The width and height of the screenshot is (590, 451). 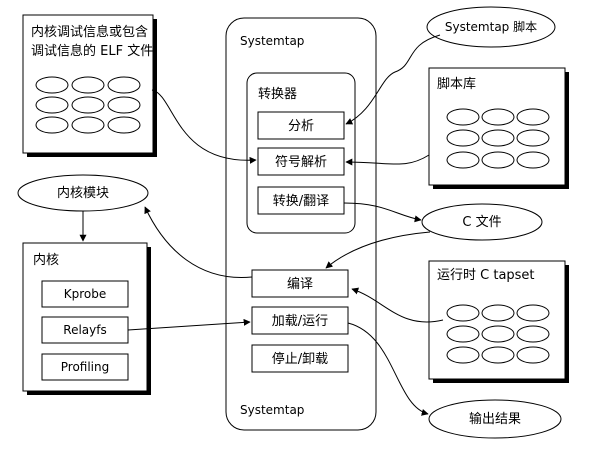 I want to click on stop-unload-box: 停止/卸载, so click(x=300, y=358).